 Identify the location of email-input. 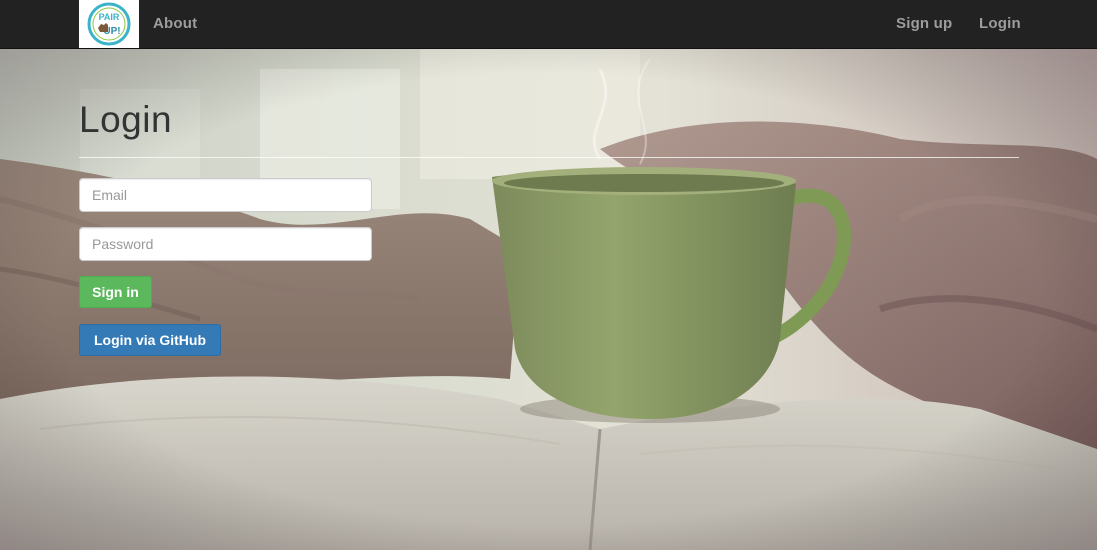
(225, 195).